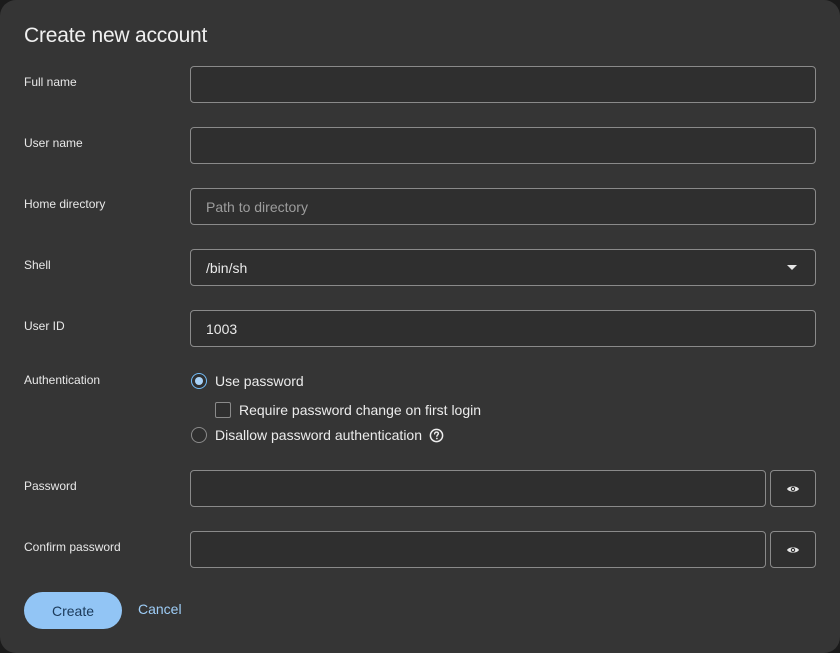 The image size is (840, 653). I want to click on create-button: Create, so click(73, 610).